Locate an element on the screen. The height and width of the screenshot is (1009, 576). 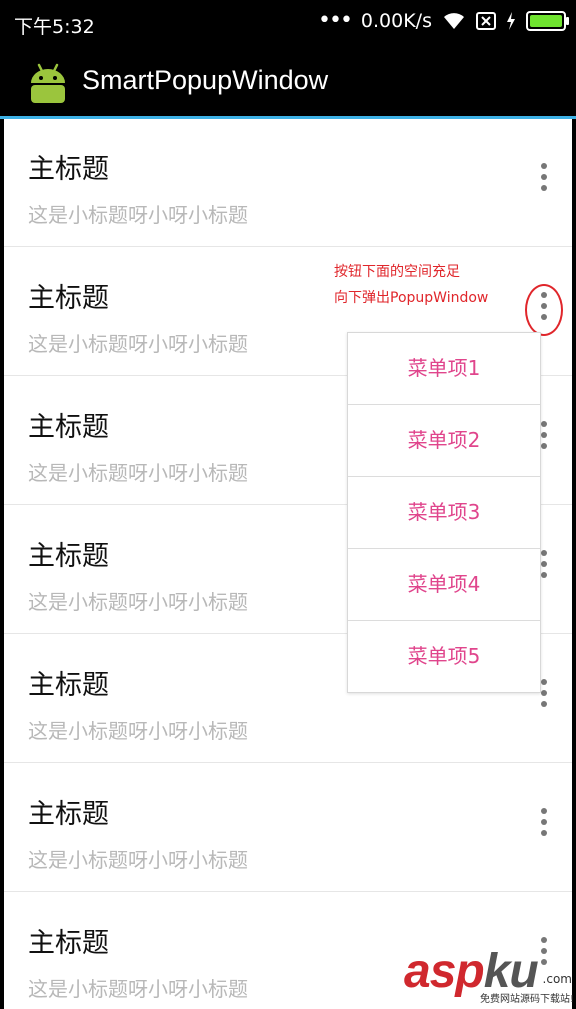
annotation-line-1: 按钮下面的空间充足 is located at coordinates (397, 272).